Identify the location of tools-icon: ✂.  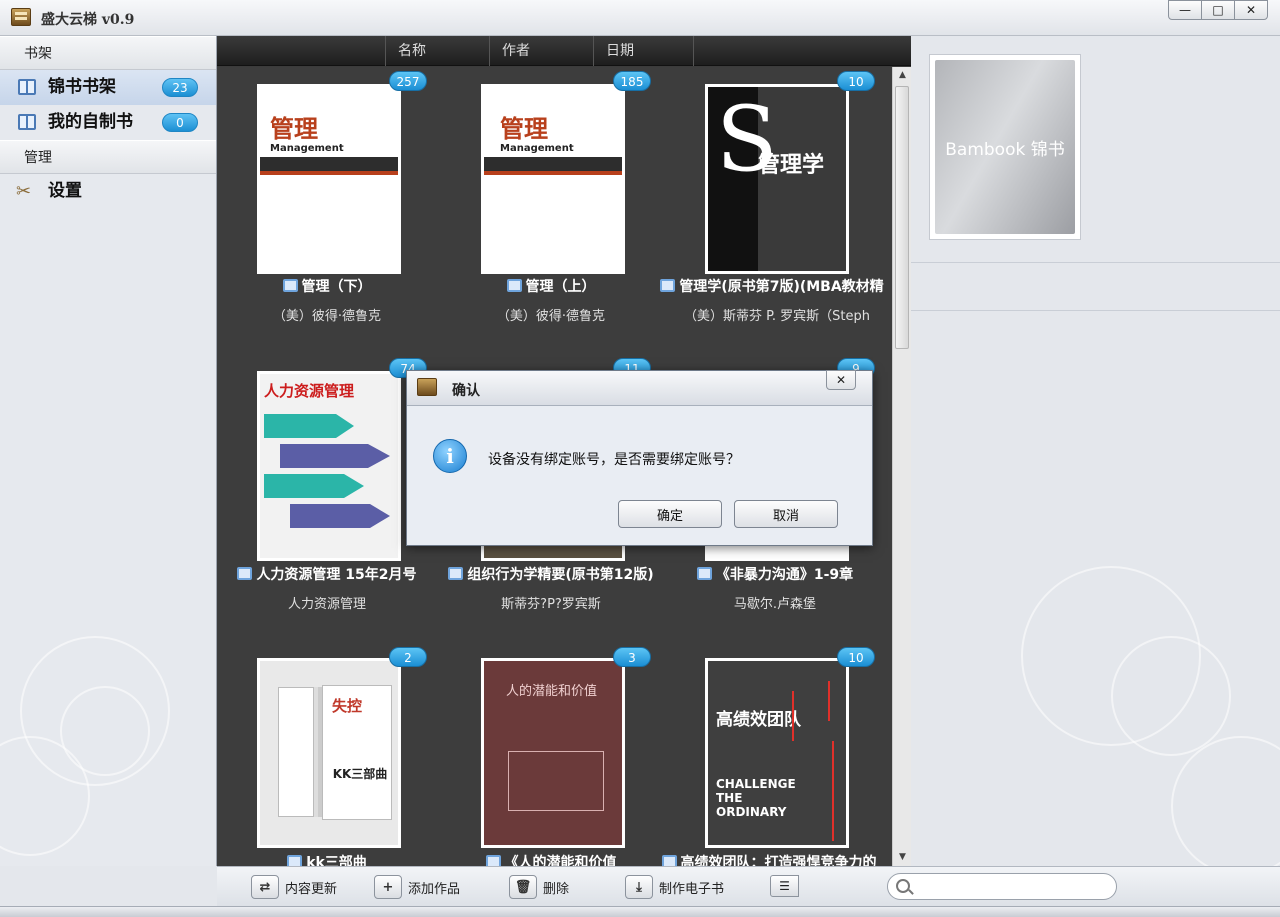
(24, 191).